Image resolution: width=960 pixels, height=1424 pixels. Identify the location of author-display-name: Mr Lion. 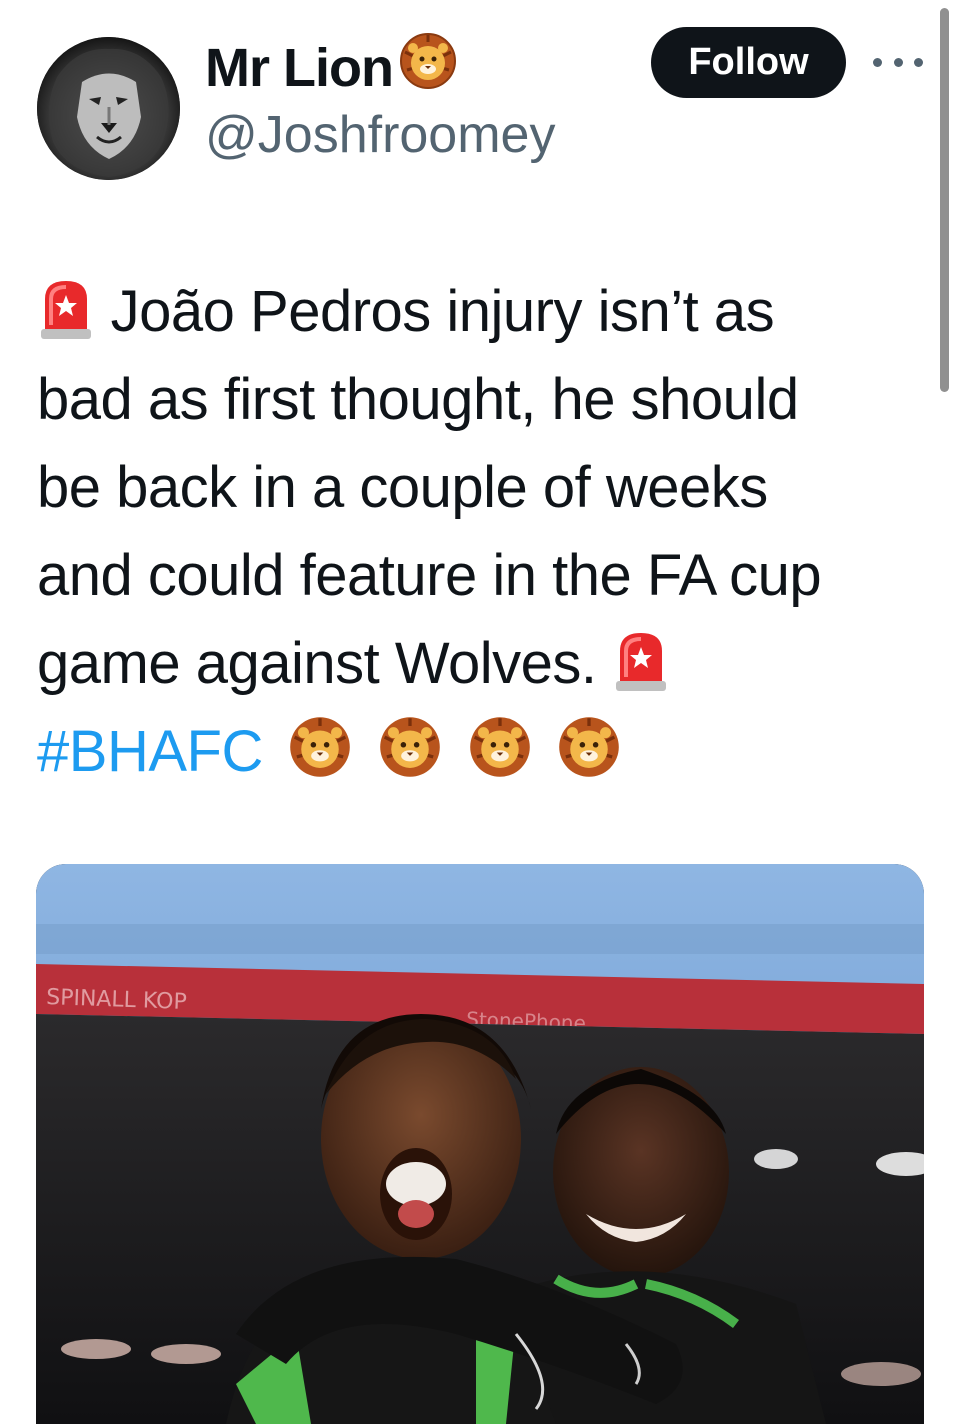
(331, 67).